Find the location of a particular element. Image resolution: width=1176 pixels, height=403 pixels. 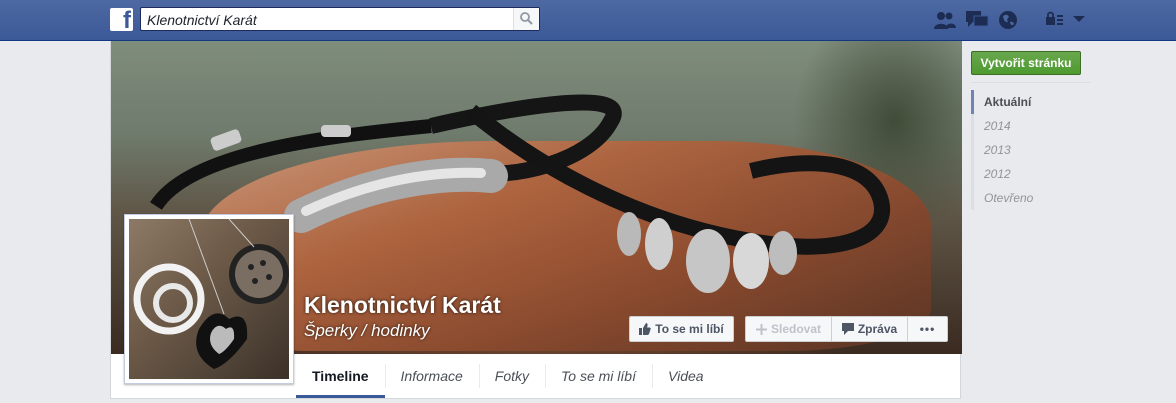

tab-videos: Videa is located at coordinates (686, 376).